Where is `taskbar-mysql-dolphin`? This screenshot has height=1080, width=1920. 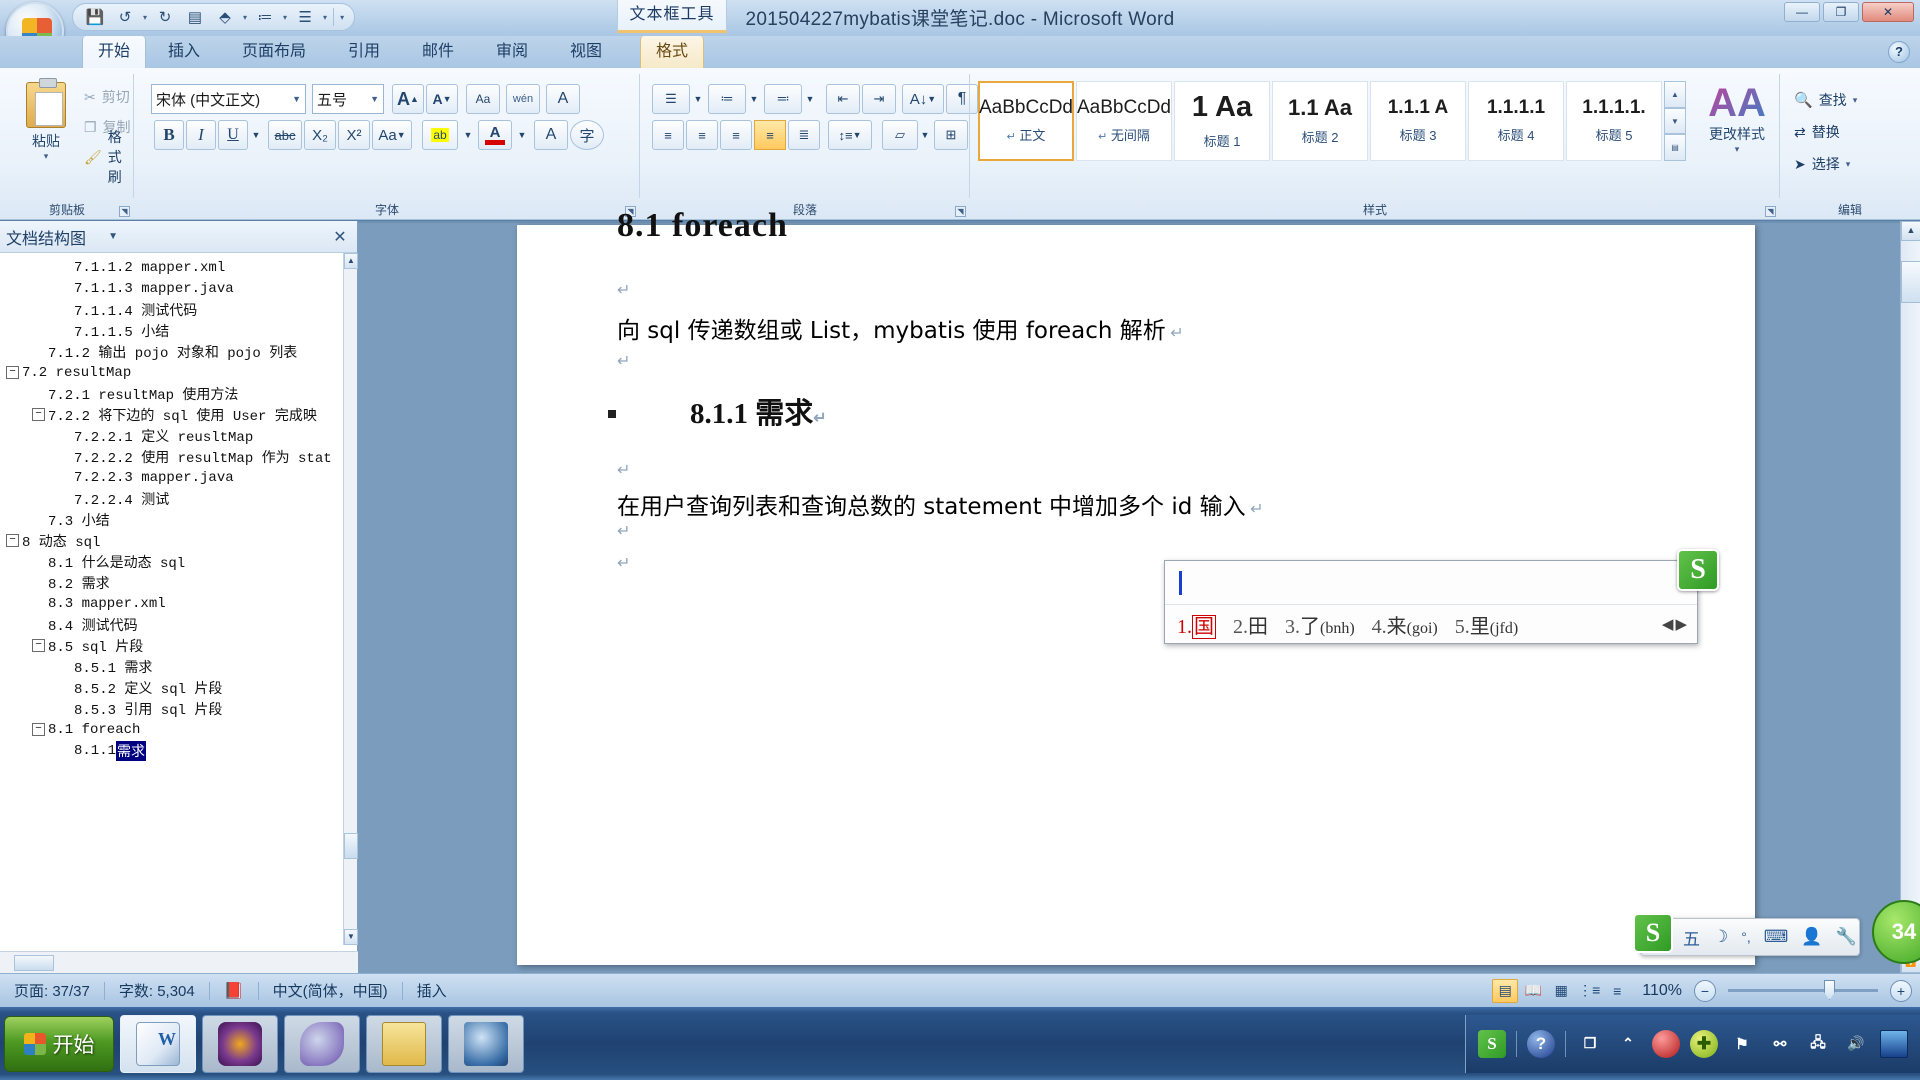
taskbar-mysql-dolphin is located at coordinates (322, 1043).